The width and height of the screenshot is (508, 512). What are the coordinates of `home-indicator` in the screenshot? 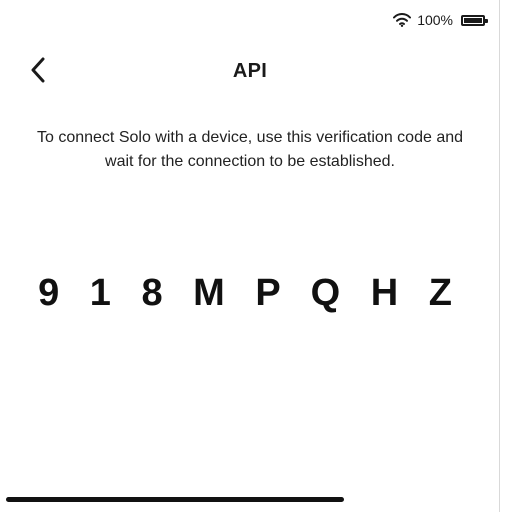 It's located at (175, 499).